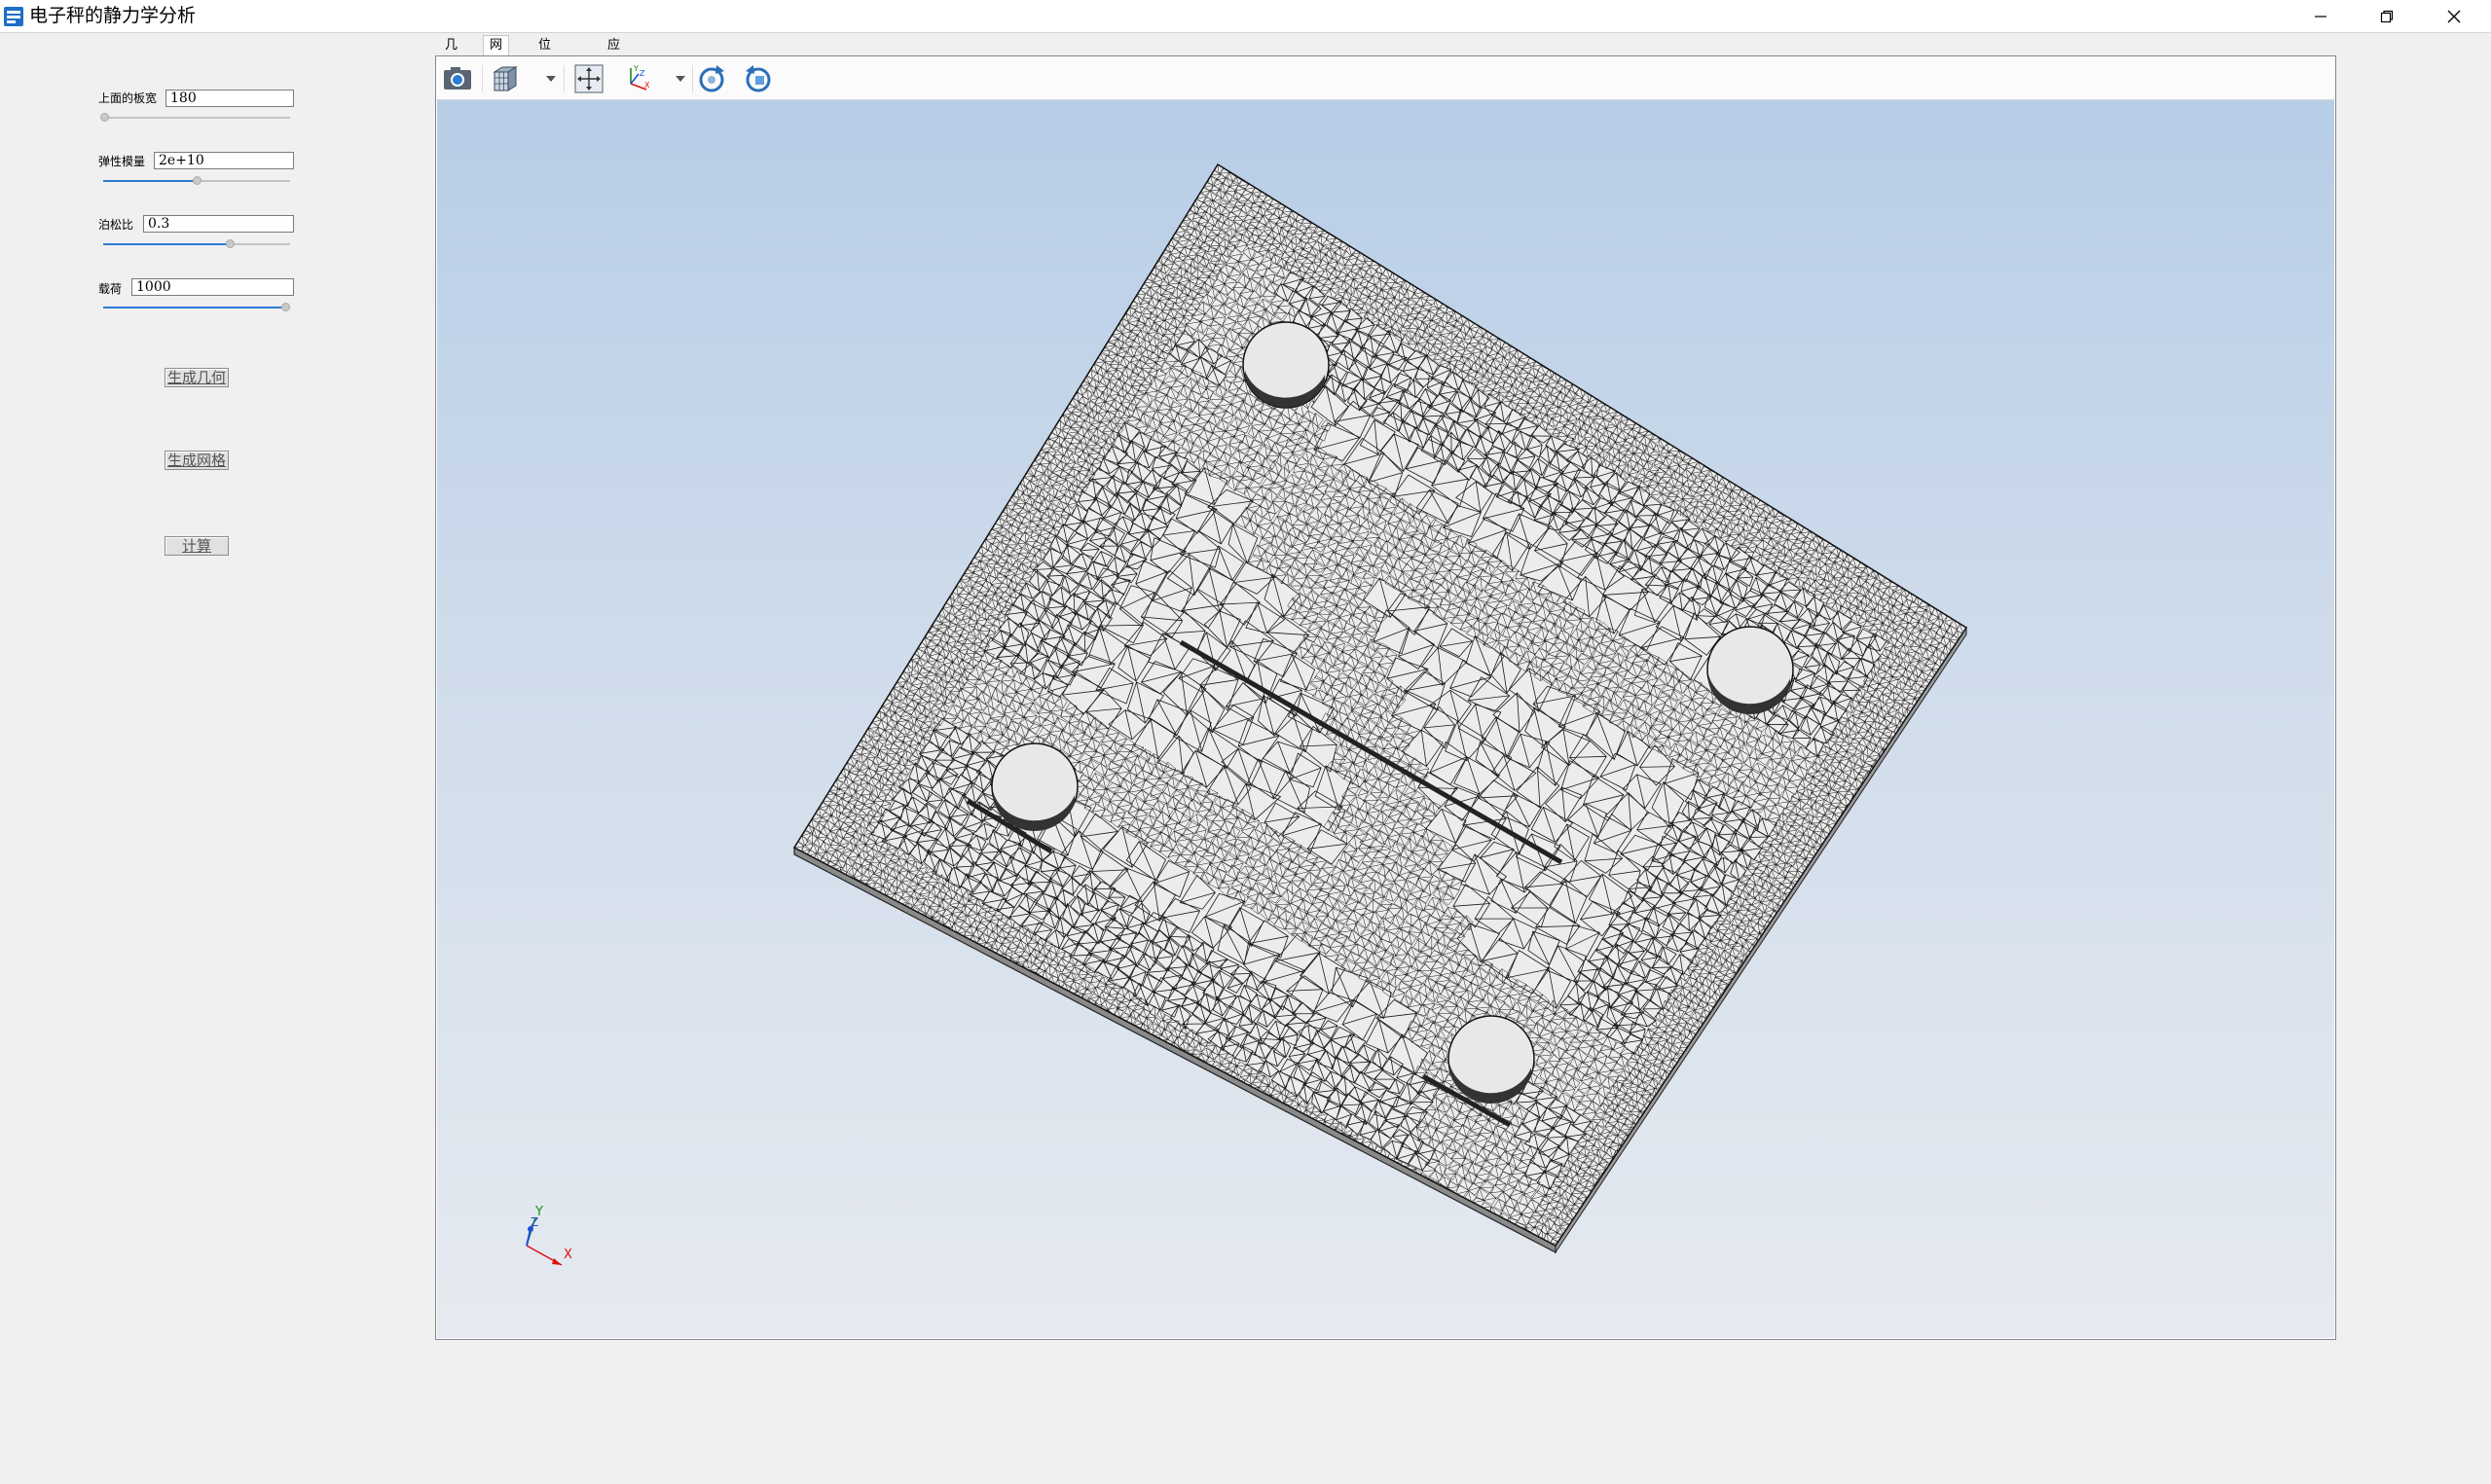 Image resolution: width=2491 pixels, height=1484 pixels. I want to click on elastic-modulus-slider, so click(196, 180).